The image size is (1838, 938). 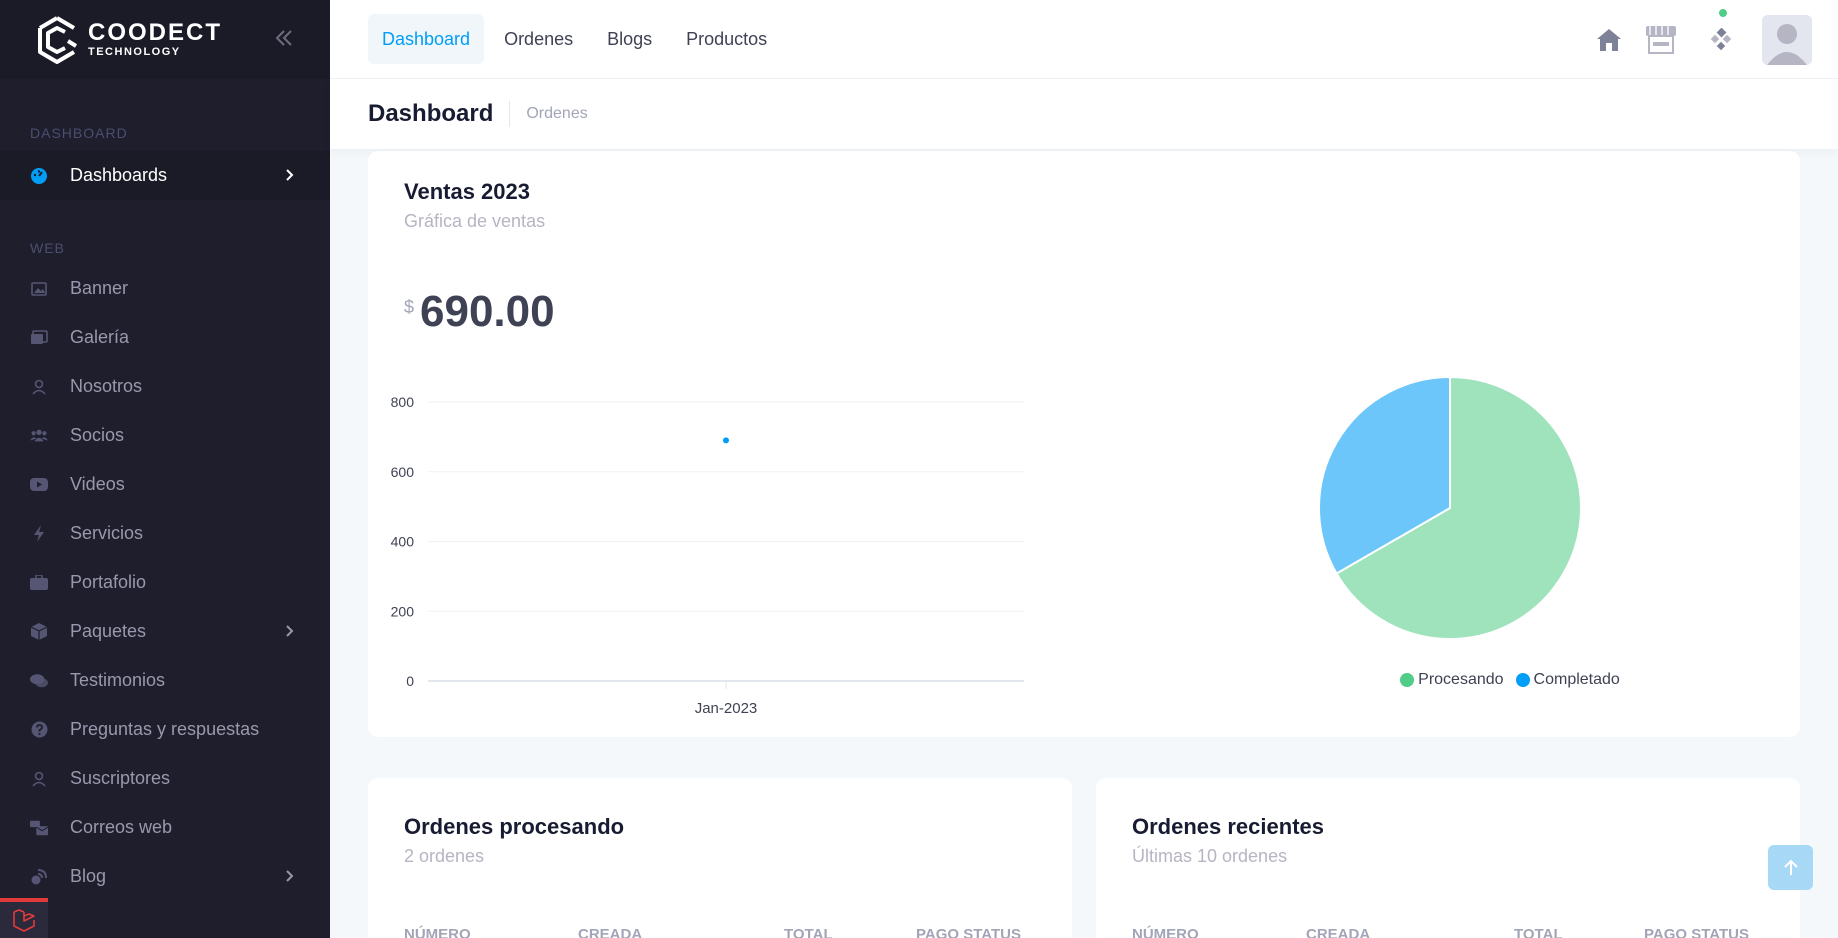 I want to click on bolt-icon, so click(x=39, y=534).